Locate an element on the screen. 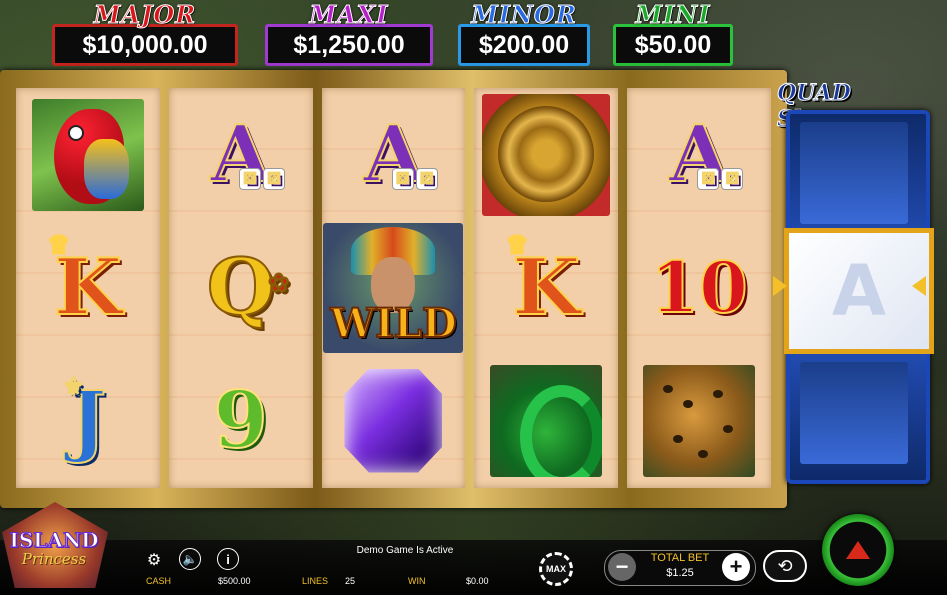 Image resolution: width=947 pixels, height=595 pixels. autoplay-button: ⟲ is located at coordinates (785, 566).